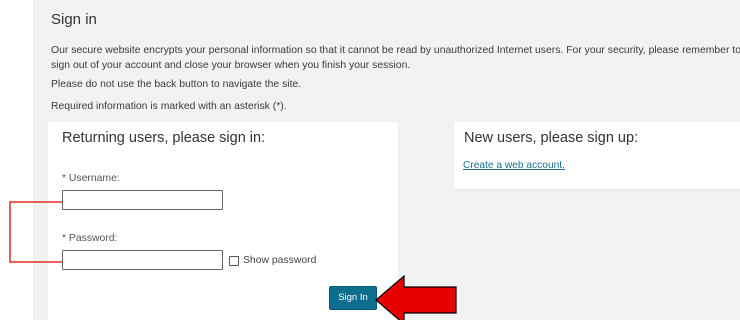 The width and height of the screenshot is (740, 320). Describe the element at coordinates (142, 260) in the screenshot. I see `password-input` at that location.